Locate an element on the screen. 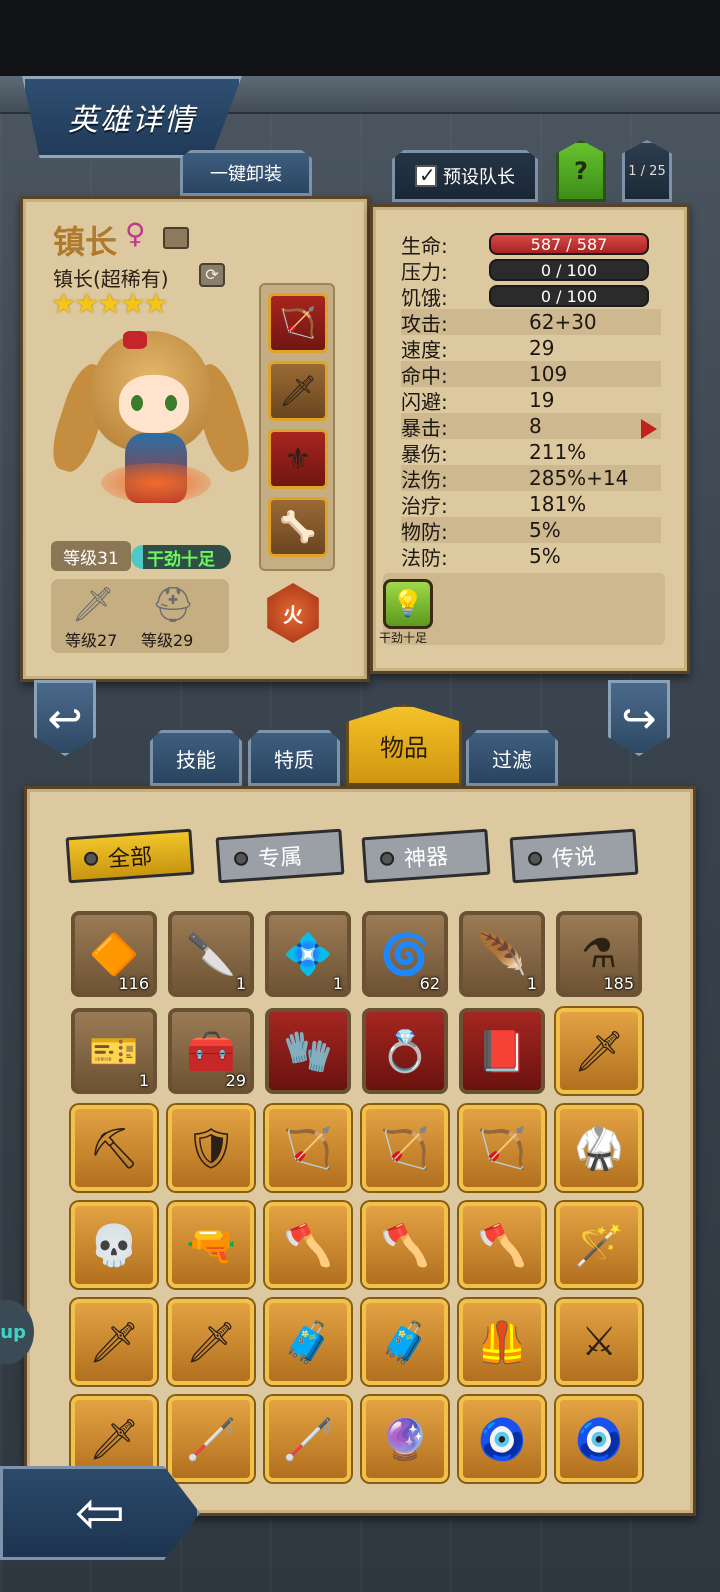 The width and height of the screenshot is (720, 1592). item-sword-icon: ⚔ is located at coordinates (599, 1342).